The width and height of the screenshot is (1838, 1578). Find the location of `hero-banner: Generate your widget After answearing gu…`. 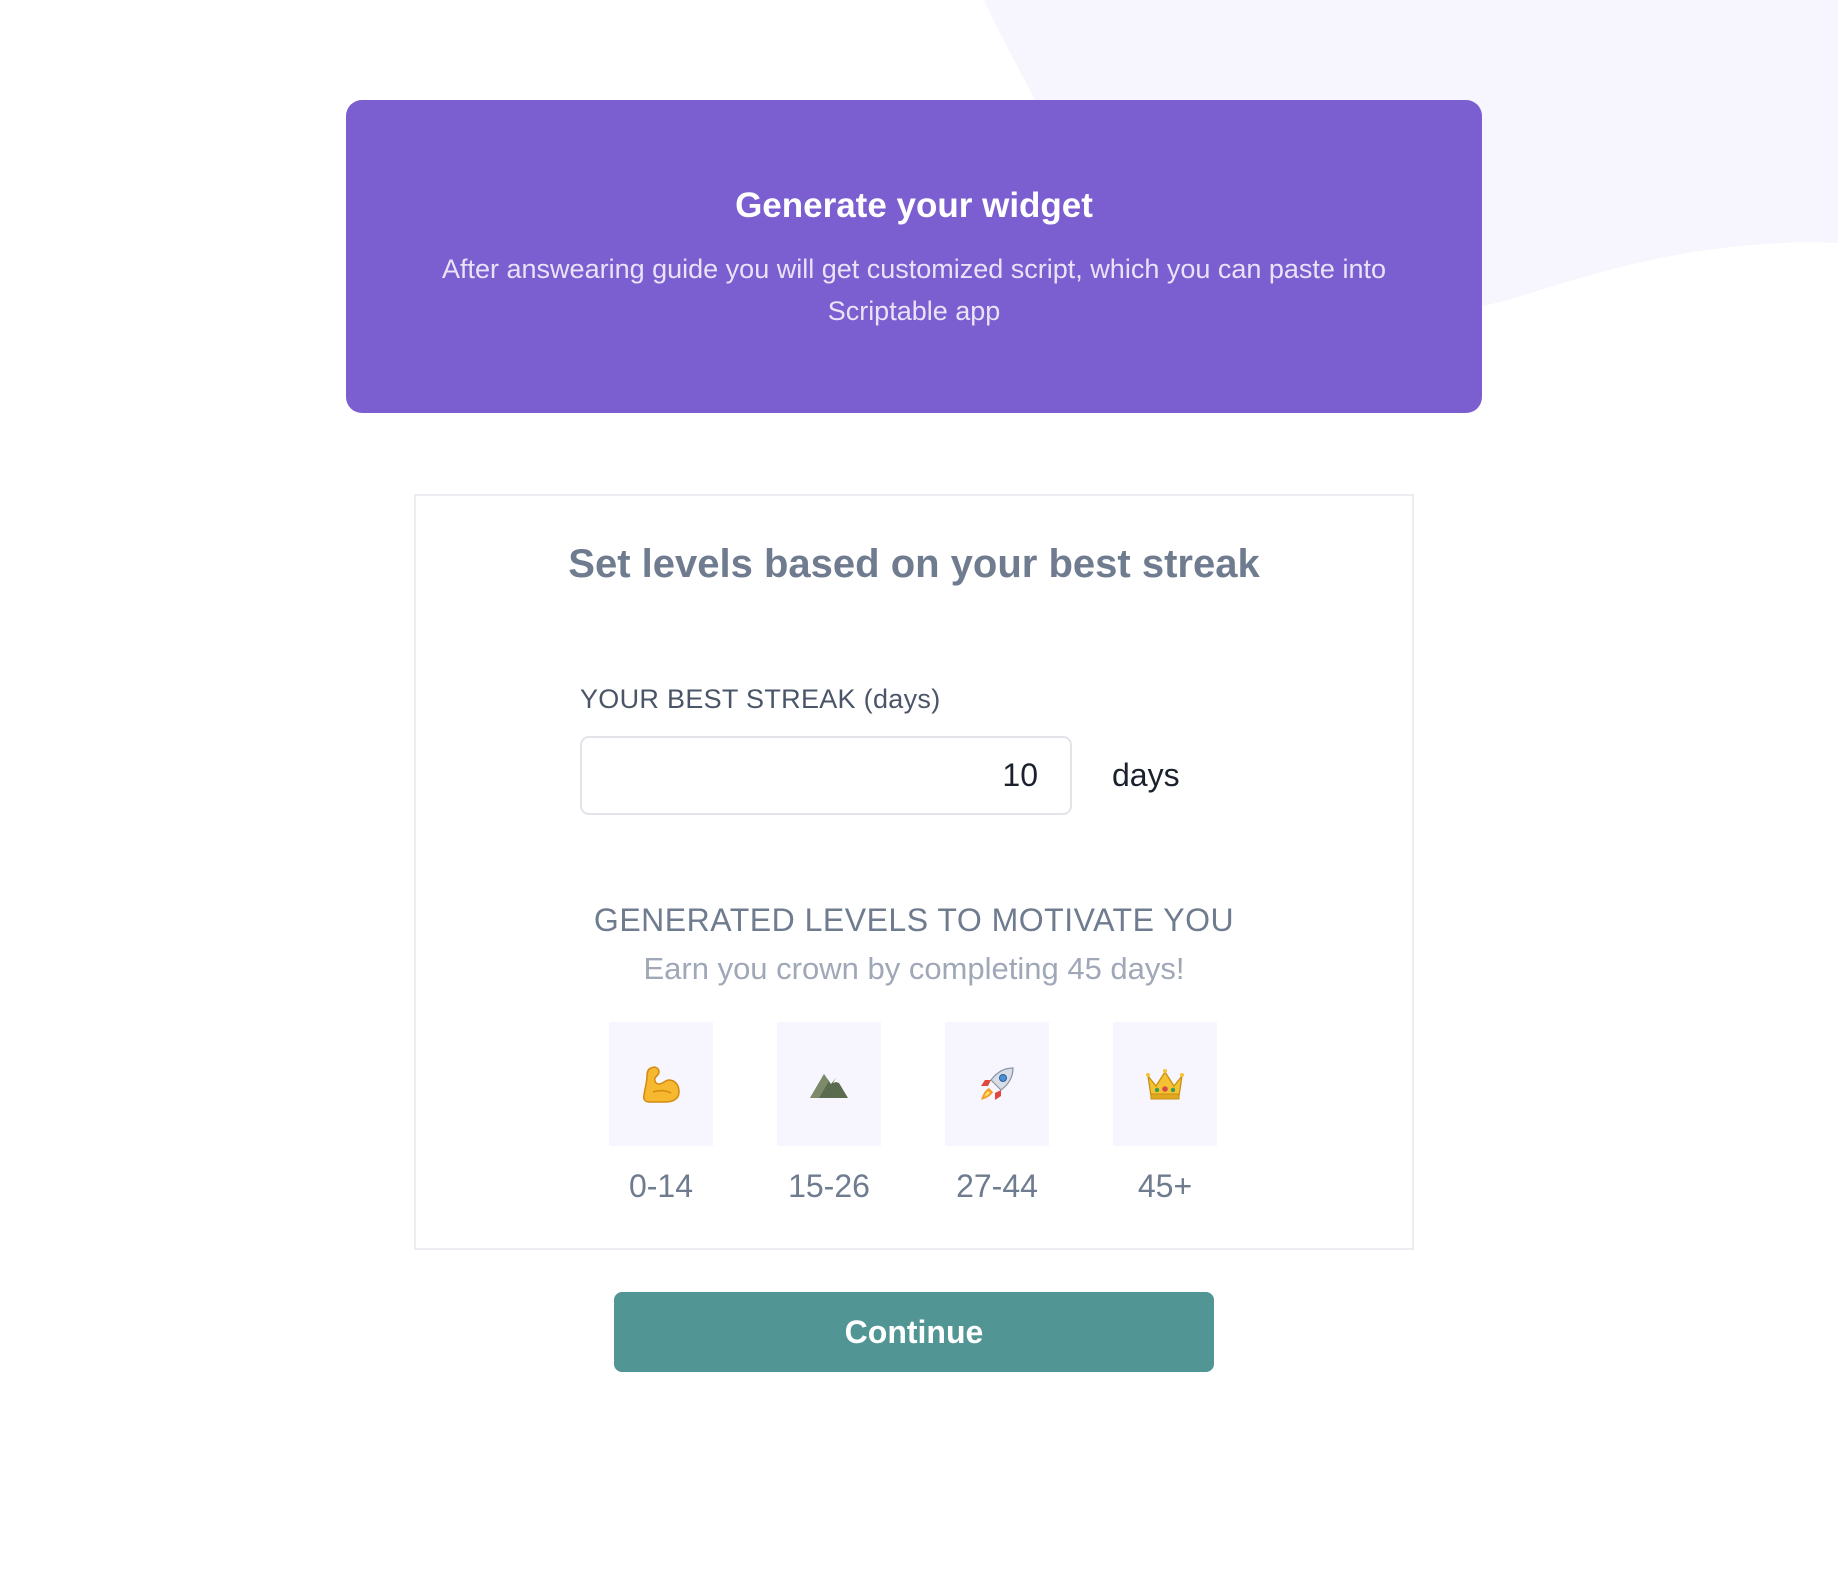

hero-banner: Generate your widget After answearing gu… is located at coordinates (914, 256).